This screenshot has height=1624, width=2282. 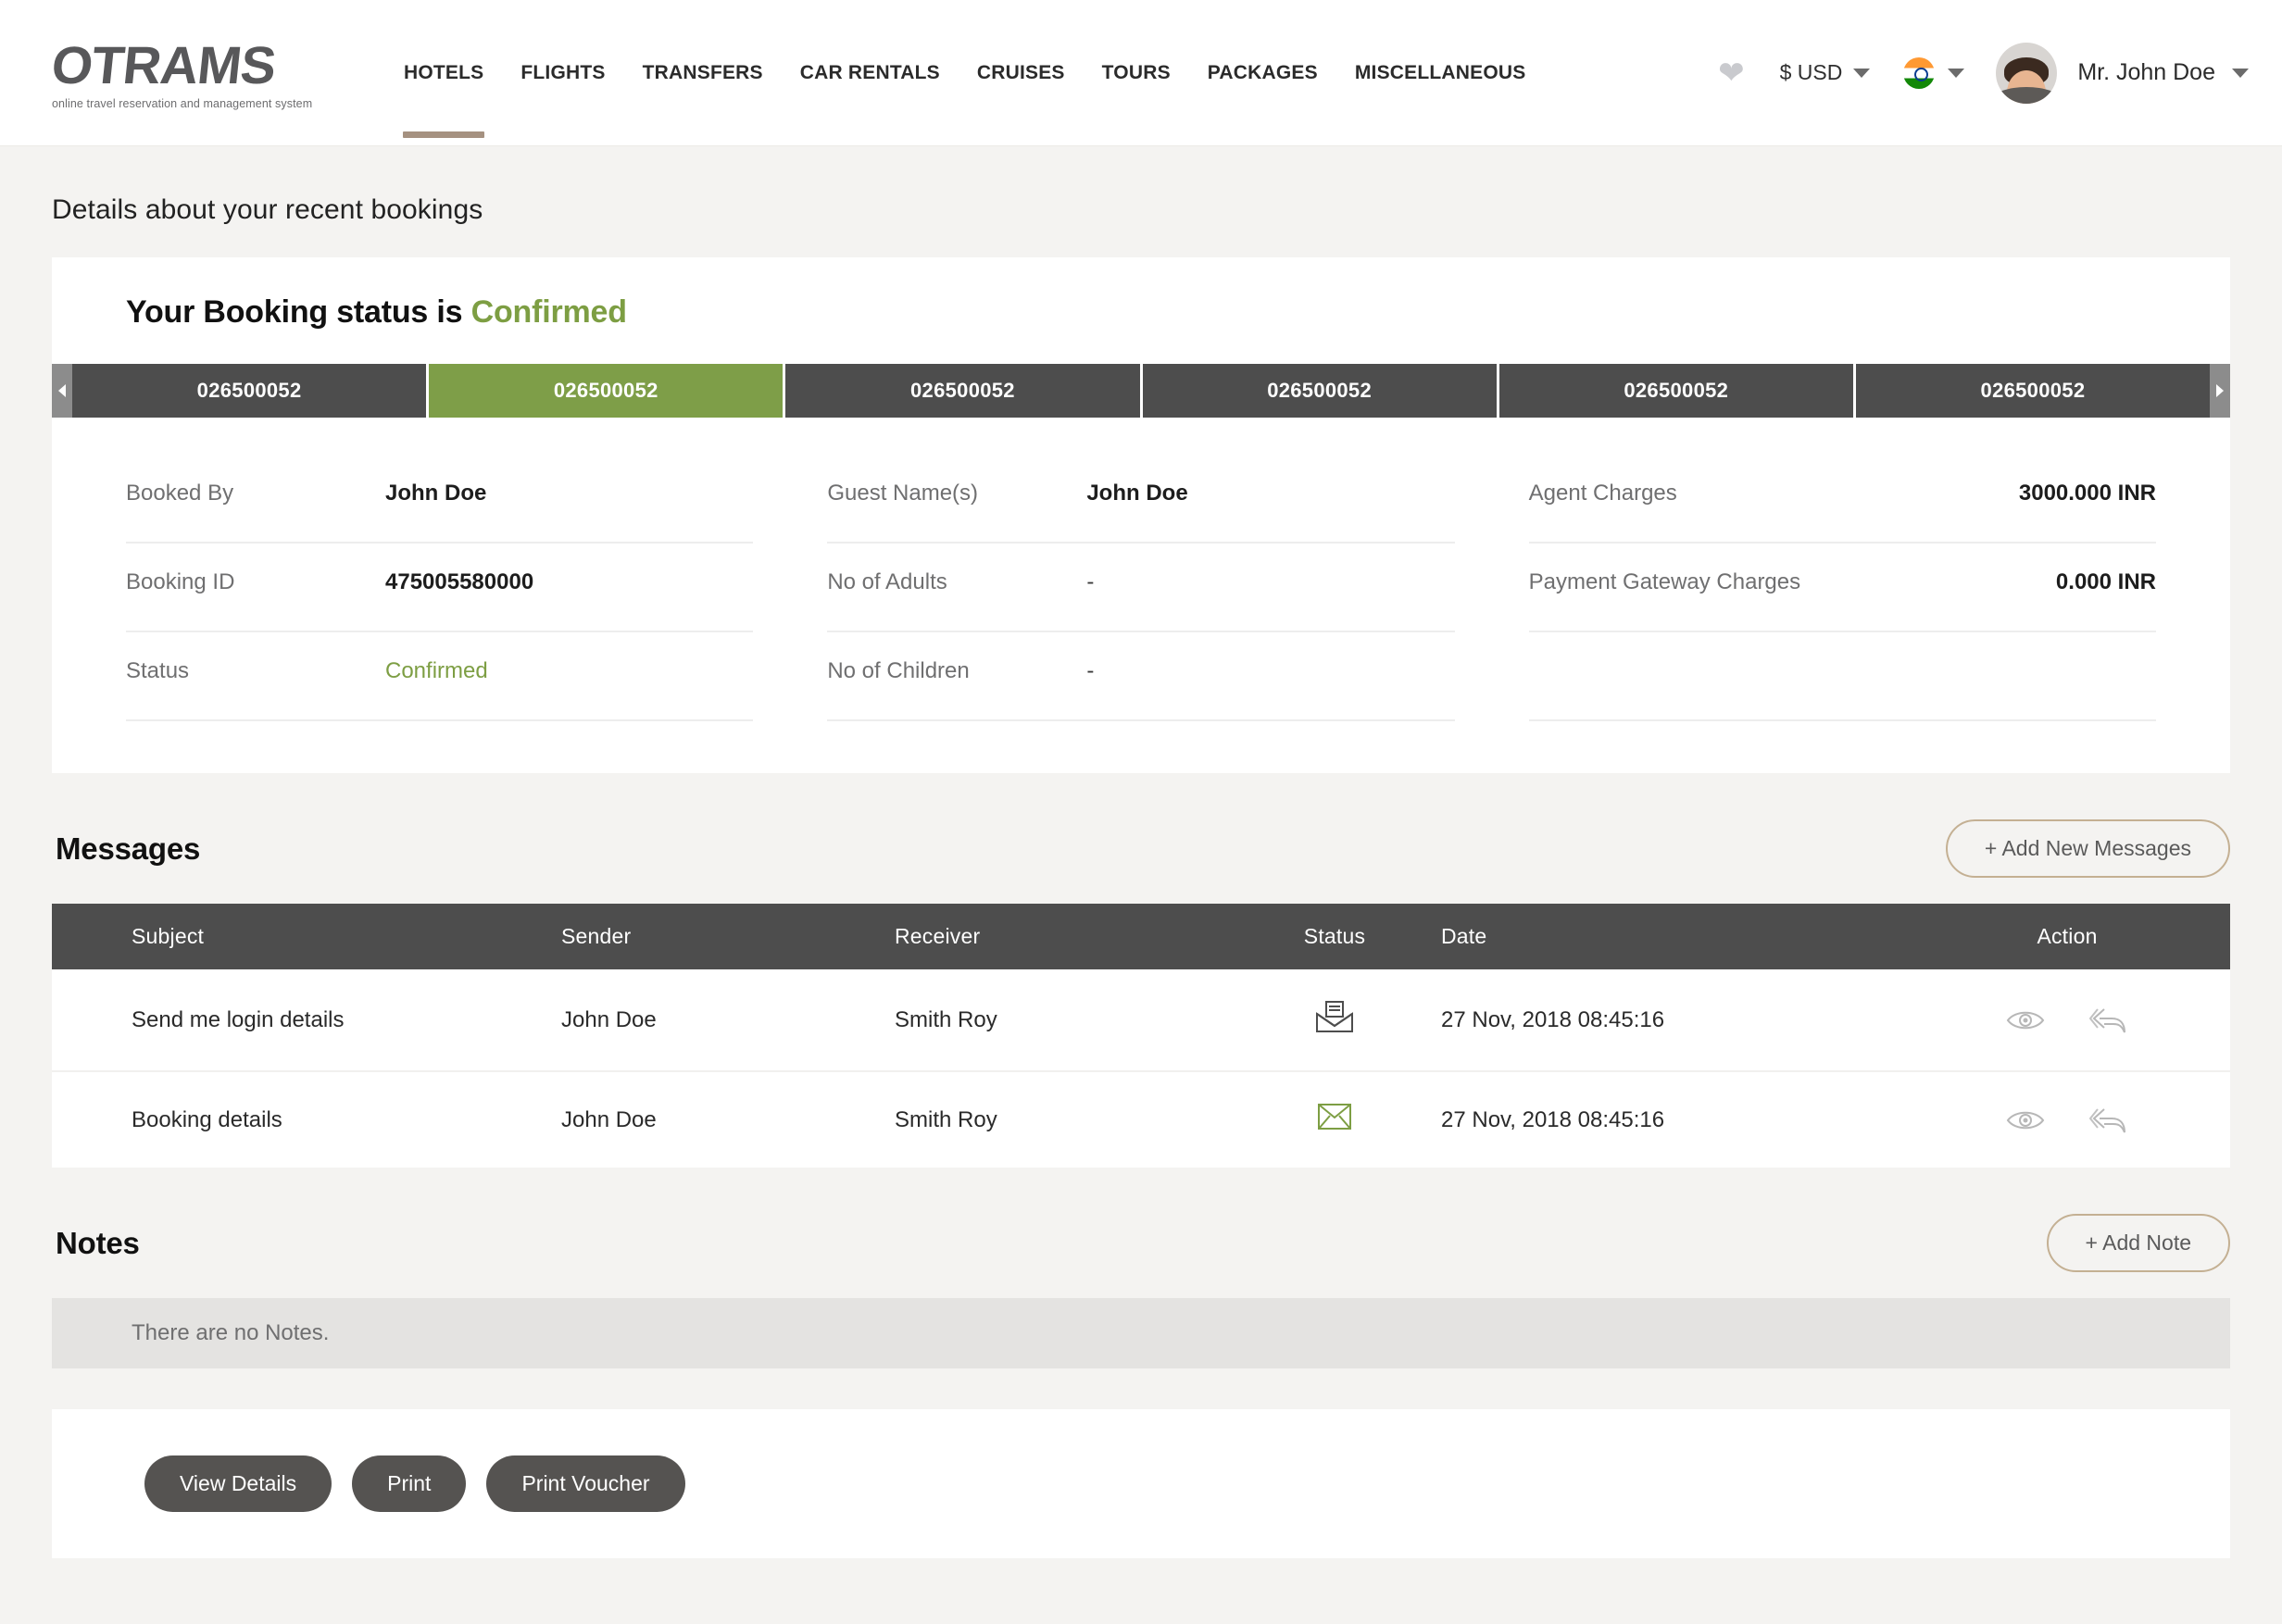 What do you see at coordinates (1137, 493) in the screenshot?
I see `detail-value: John Doe` at bounding box center [1137, 493].